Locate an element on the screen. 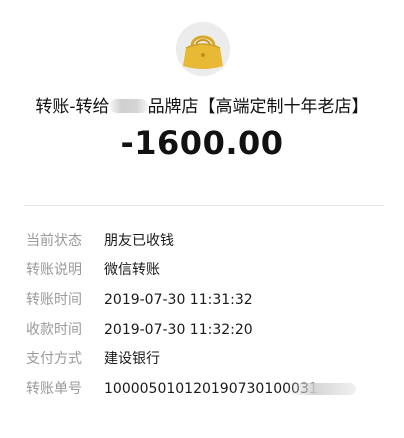 This screenshot has height=438, width=404. detail-row-transfer-time: 转账时间 2019-07-30 11:31:32 is located at coordinates (202, 300).